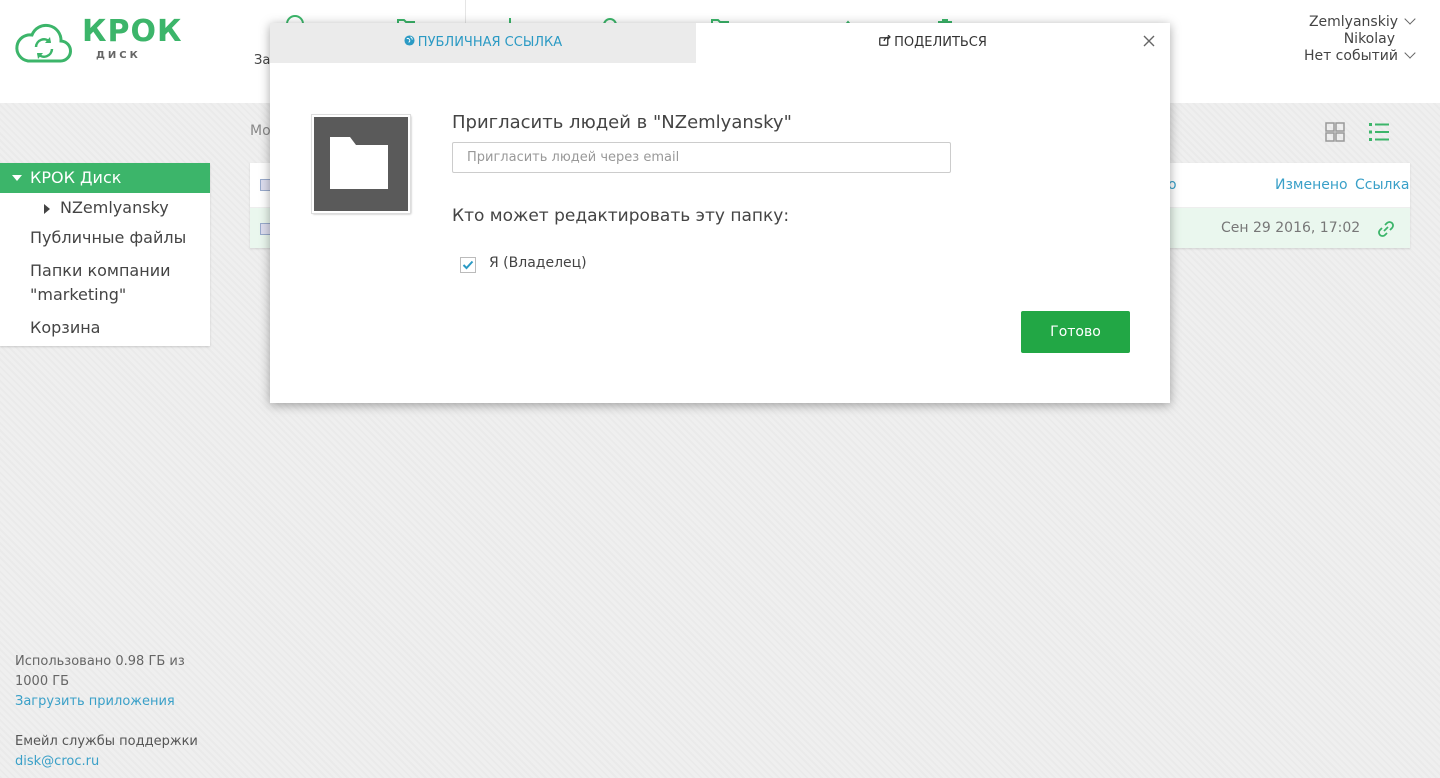  What do you see at coordinates (132, 31) in the screenshot?
I see `logo-wordmark: КРОК` at bounding box center [132, 31].